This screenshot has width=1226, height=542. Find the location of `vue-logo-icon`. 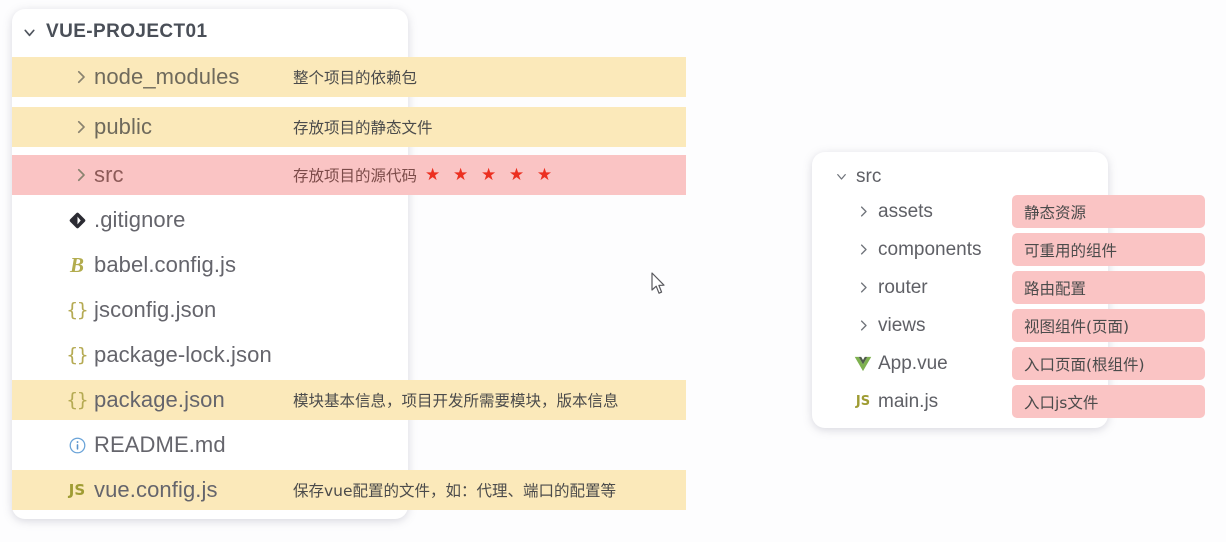

vue-logo-icon is located at coordinates (863, 364).